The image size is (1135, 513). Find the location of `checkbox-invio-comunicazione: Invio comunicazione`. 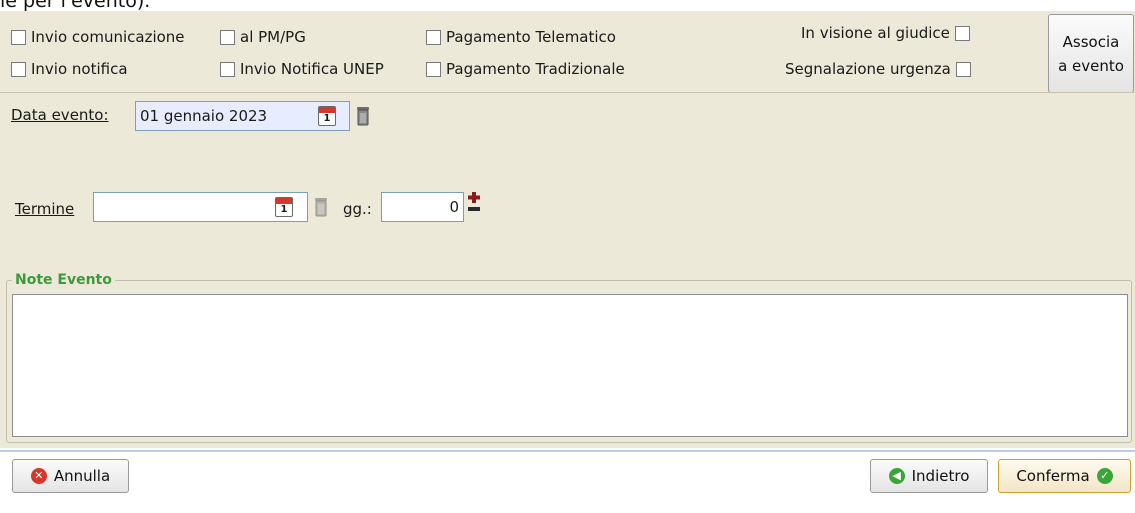

checkbox-invio-comunicazione: Invio comunicazione is located at coordinates (98, 37).